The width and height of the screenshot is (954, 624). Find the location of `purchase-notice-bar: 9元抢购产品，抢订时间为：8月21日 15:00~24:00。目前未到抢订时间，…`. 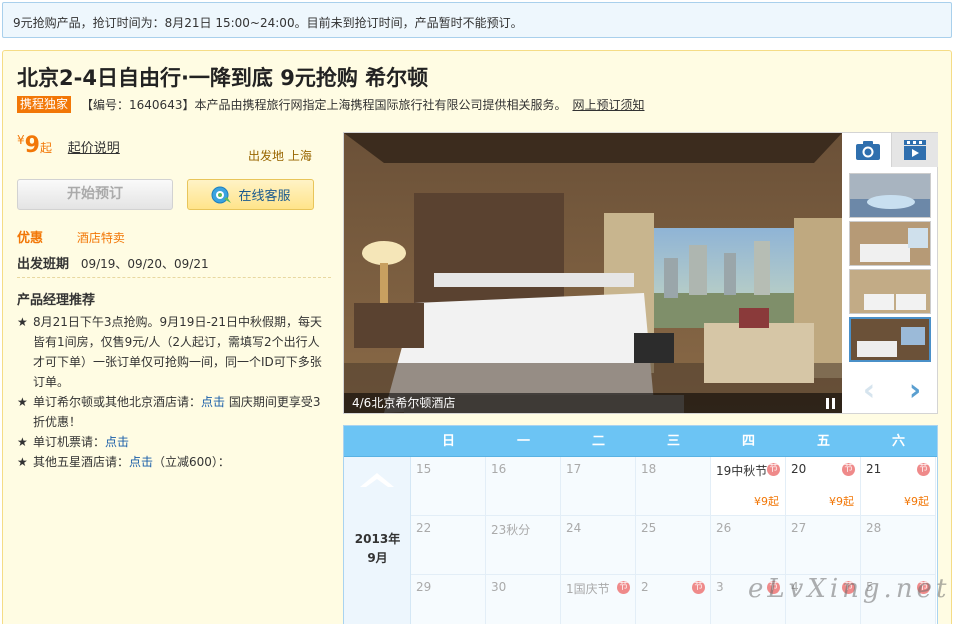

purchase-notice-bar: 9元抢购产品，抢订时间为：8月21日 15:00~24:00。目前未到抢订时间，… is located at coordinates (477, 20).